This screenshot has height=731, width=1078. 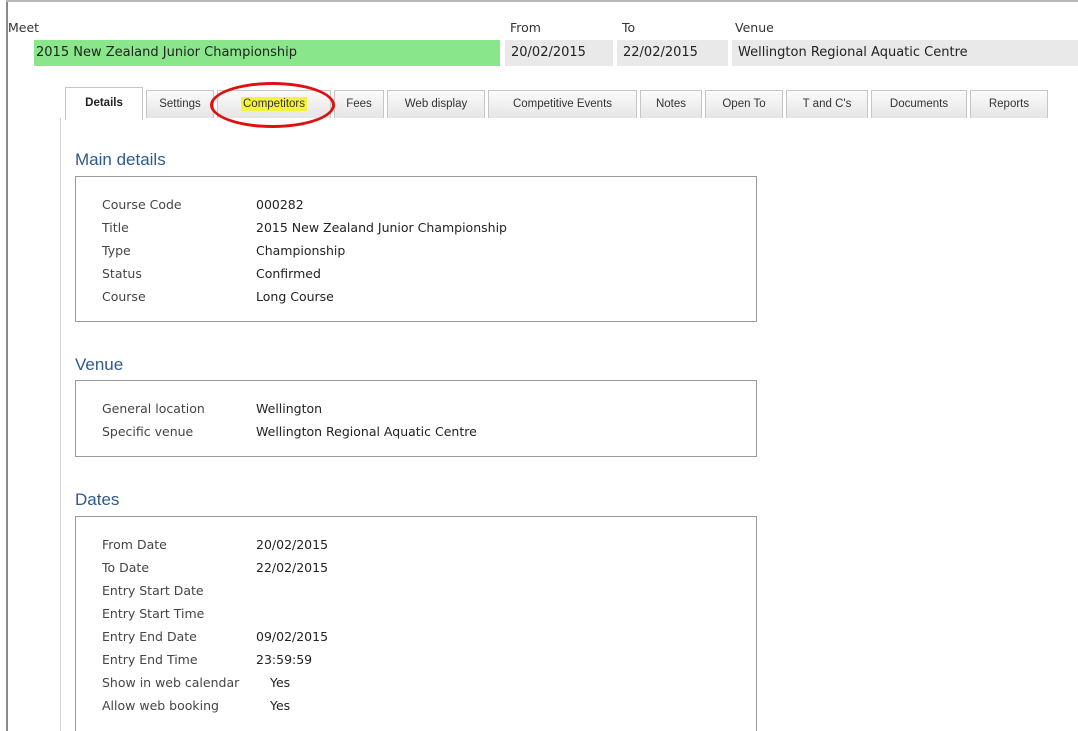 I want to click on date-row-entry-end-date: Entry End Date 09/02/2015, so click(x=215, y=636).